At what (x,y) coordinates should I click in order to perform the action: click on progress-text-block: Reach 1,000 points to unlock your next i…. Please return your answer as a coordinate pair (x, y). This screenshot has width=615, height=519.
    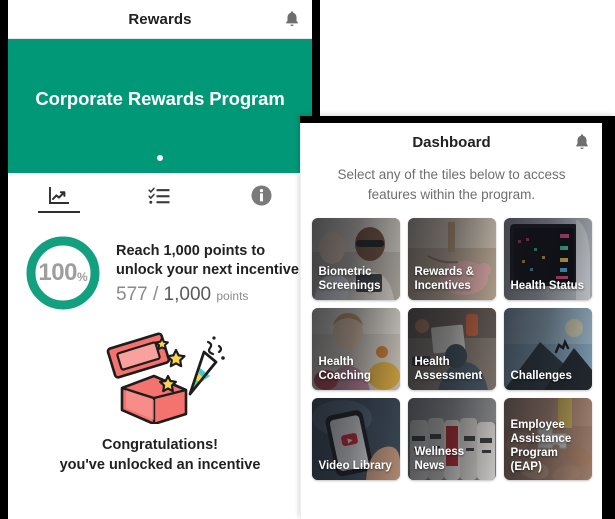
    Looking at the image, I should click on (207, 273).